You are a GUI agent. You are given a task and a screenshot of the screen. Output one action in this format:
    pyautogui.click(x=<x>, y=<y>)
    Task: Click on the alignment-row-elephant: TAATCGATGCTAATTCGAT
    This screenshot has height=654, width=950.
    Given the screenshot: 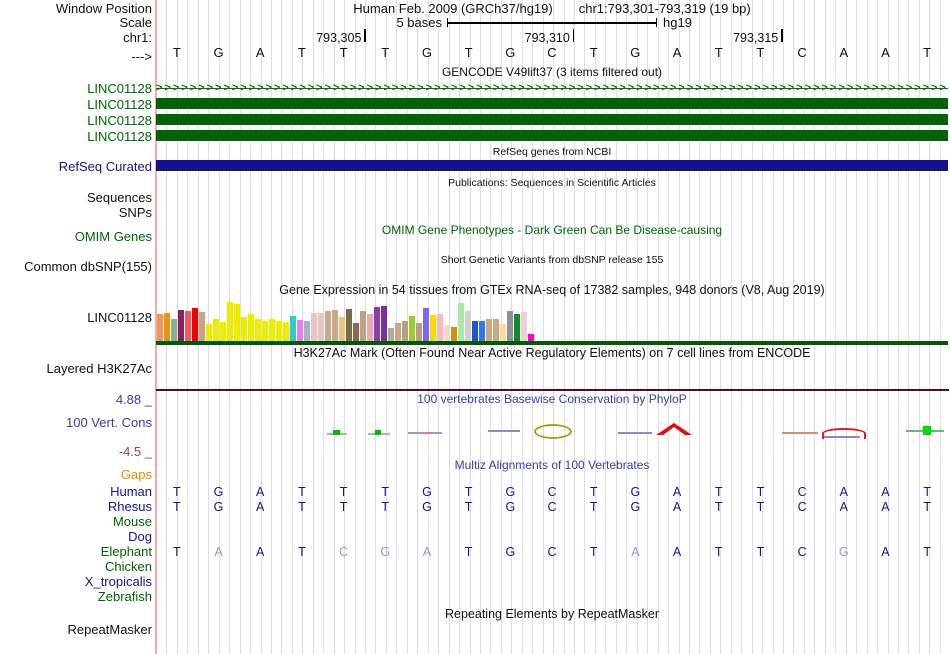 What is the action you would take?
    pyautogui.click(x=552, y=552)
    